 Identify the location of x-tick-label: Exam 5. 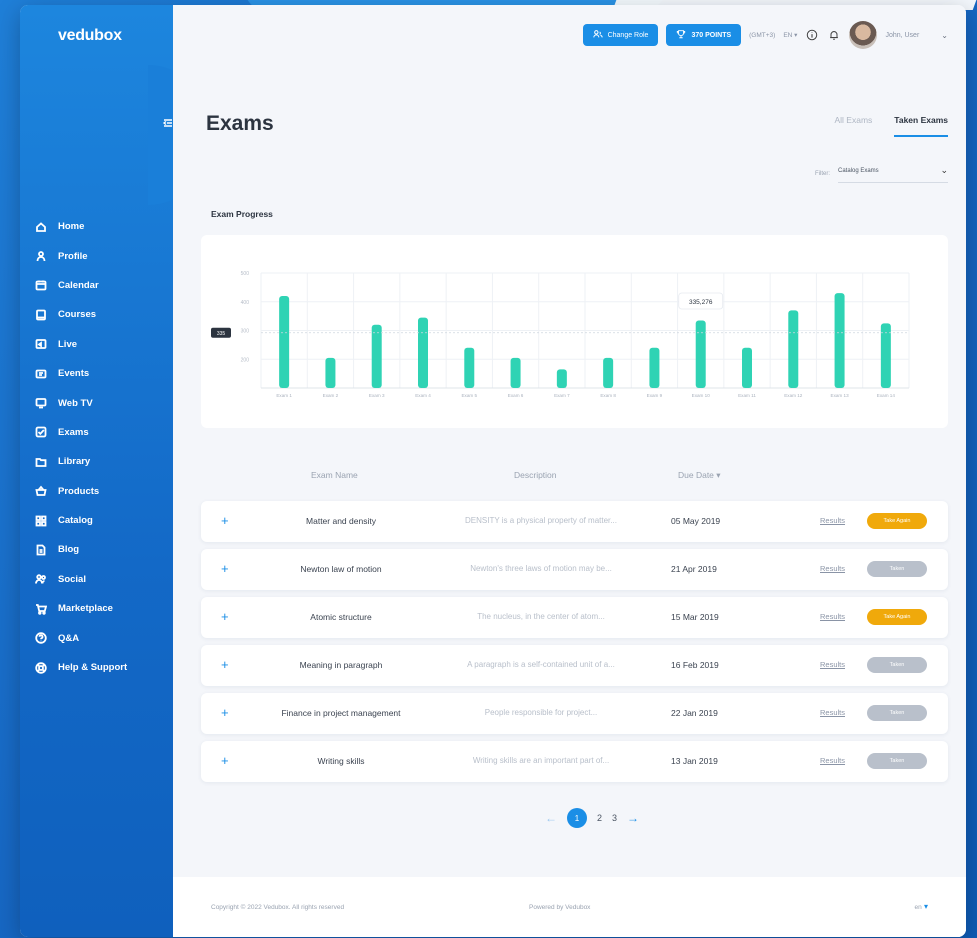
(469, 395).